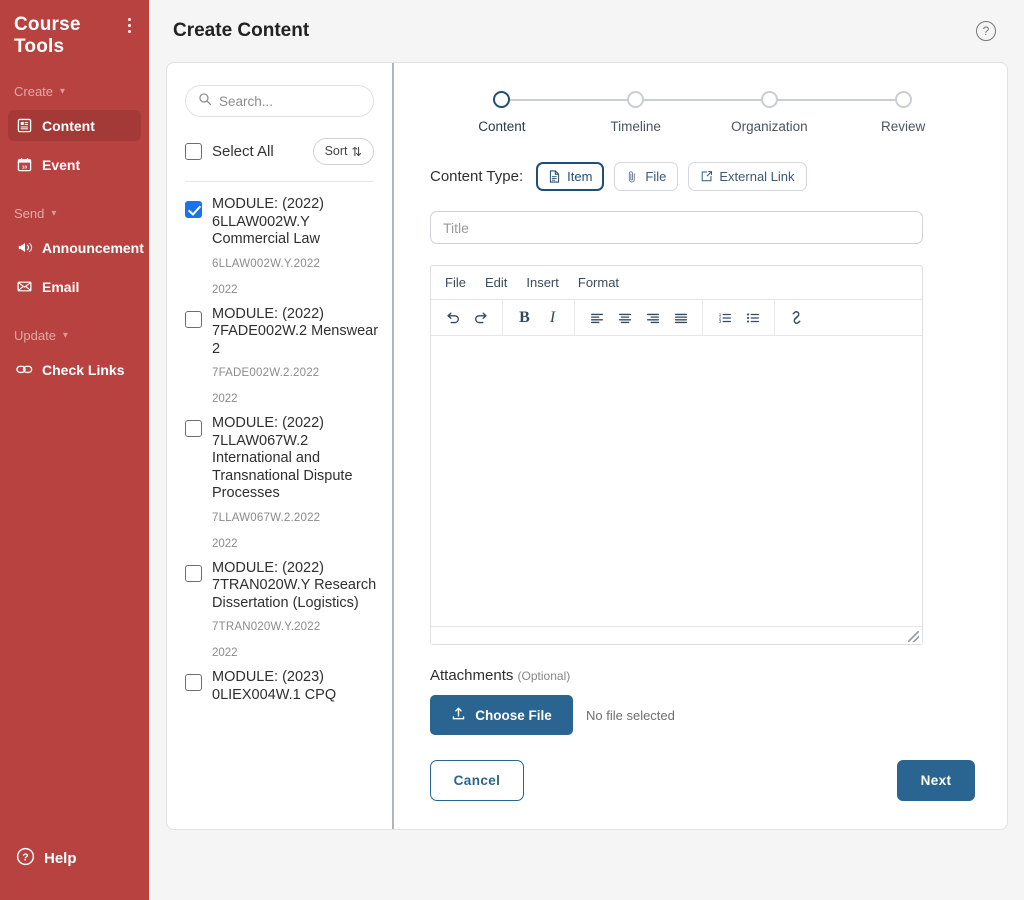 The image size is (1024, 900). What do you see at coordinates (290, 101) in the screenshot?
I see `search-input` at bounding box center [290, 101].